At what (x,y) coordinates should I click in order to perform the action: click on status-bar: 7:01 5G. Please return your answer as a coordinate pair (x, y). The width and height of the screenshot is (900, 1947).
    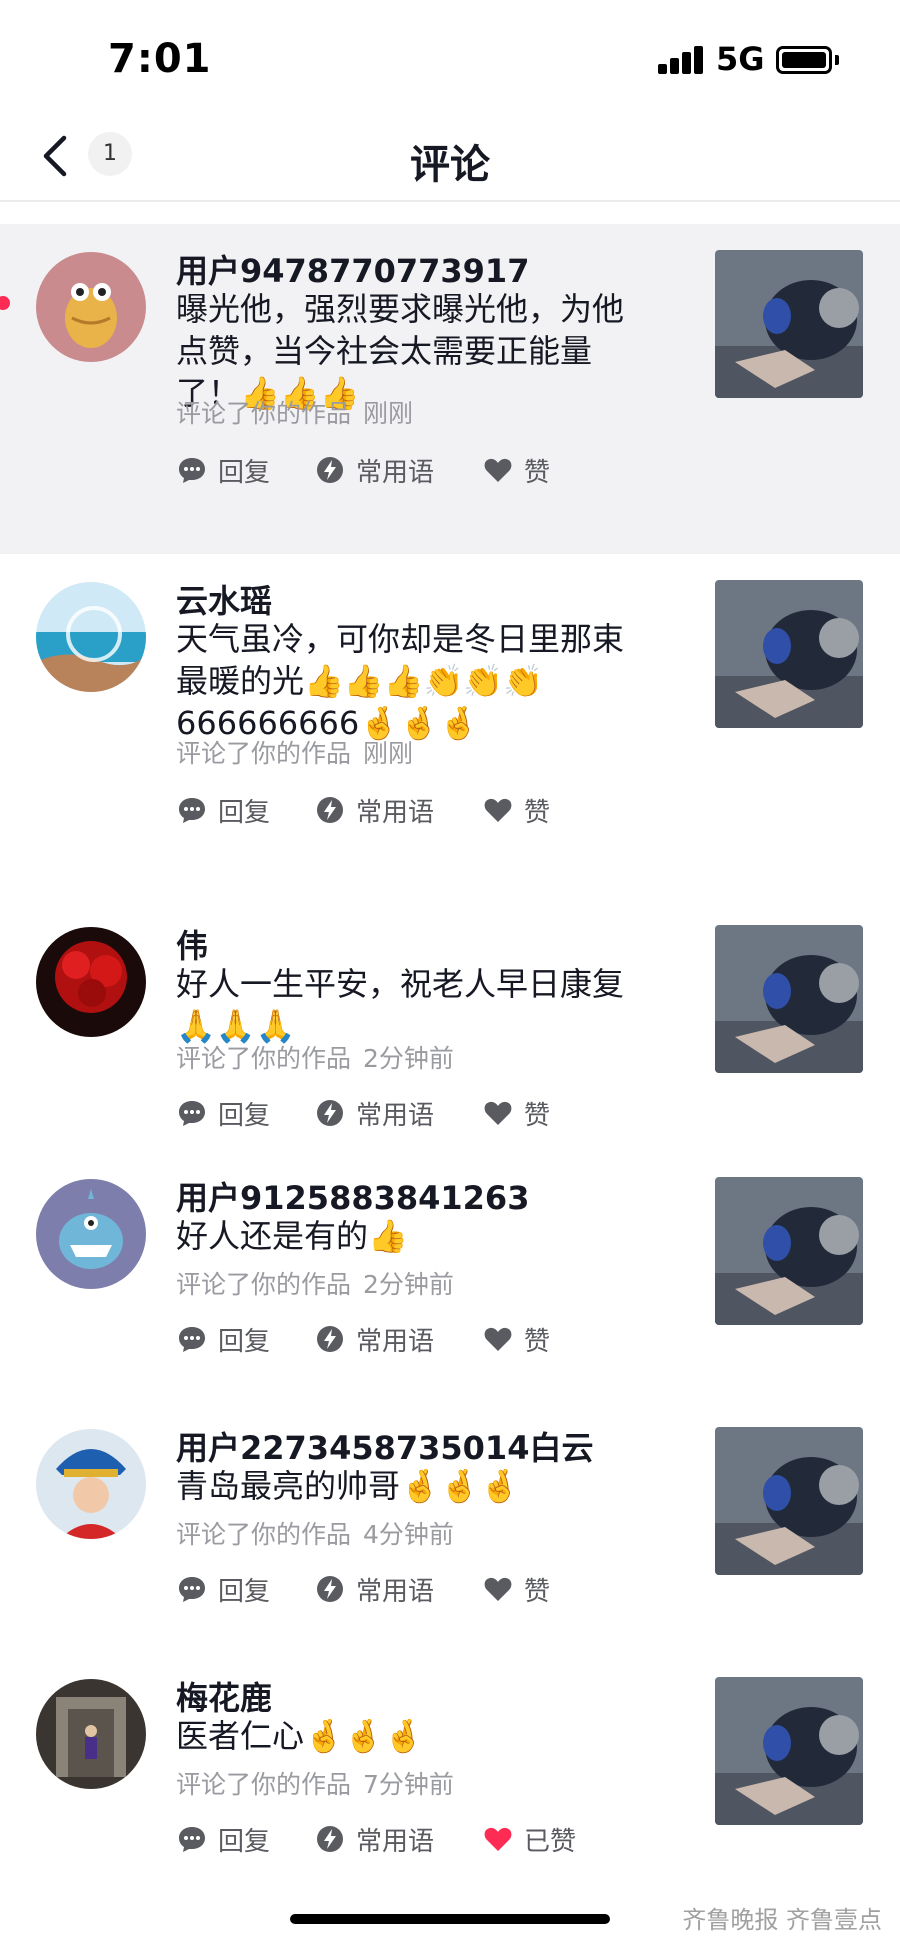
    Looking at the image, I should click on (450, 55).